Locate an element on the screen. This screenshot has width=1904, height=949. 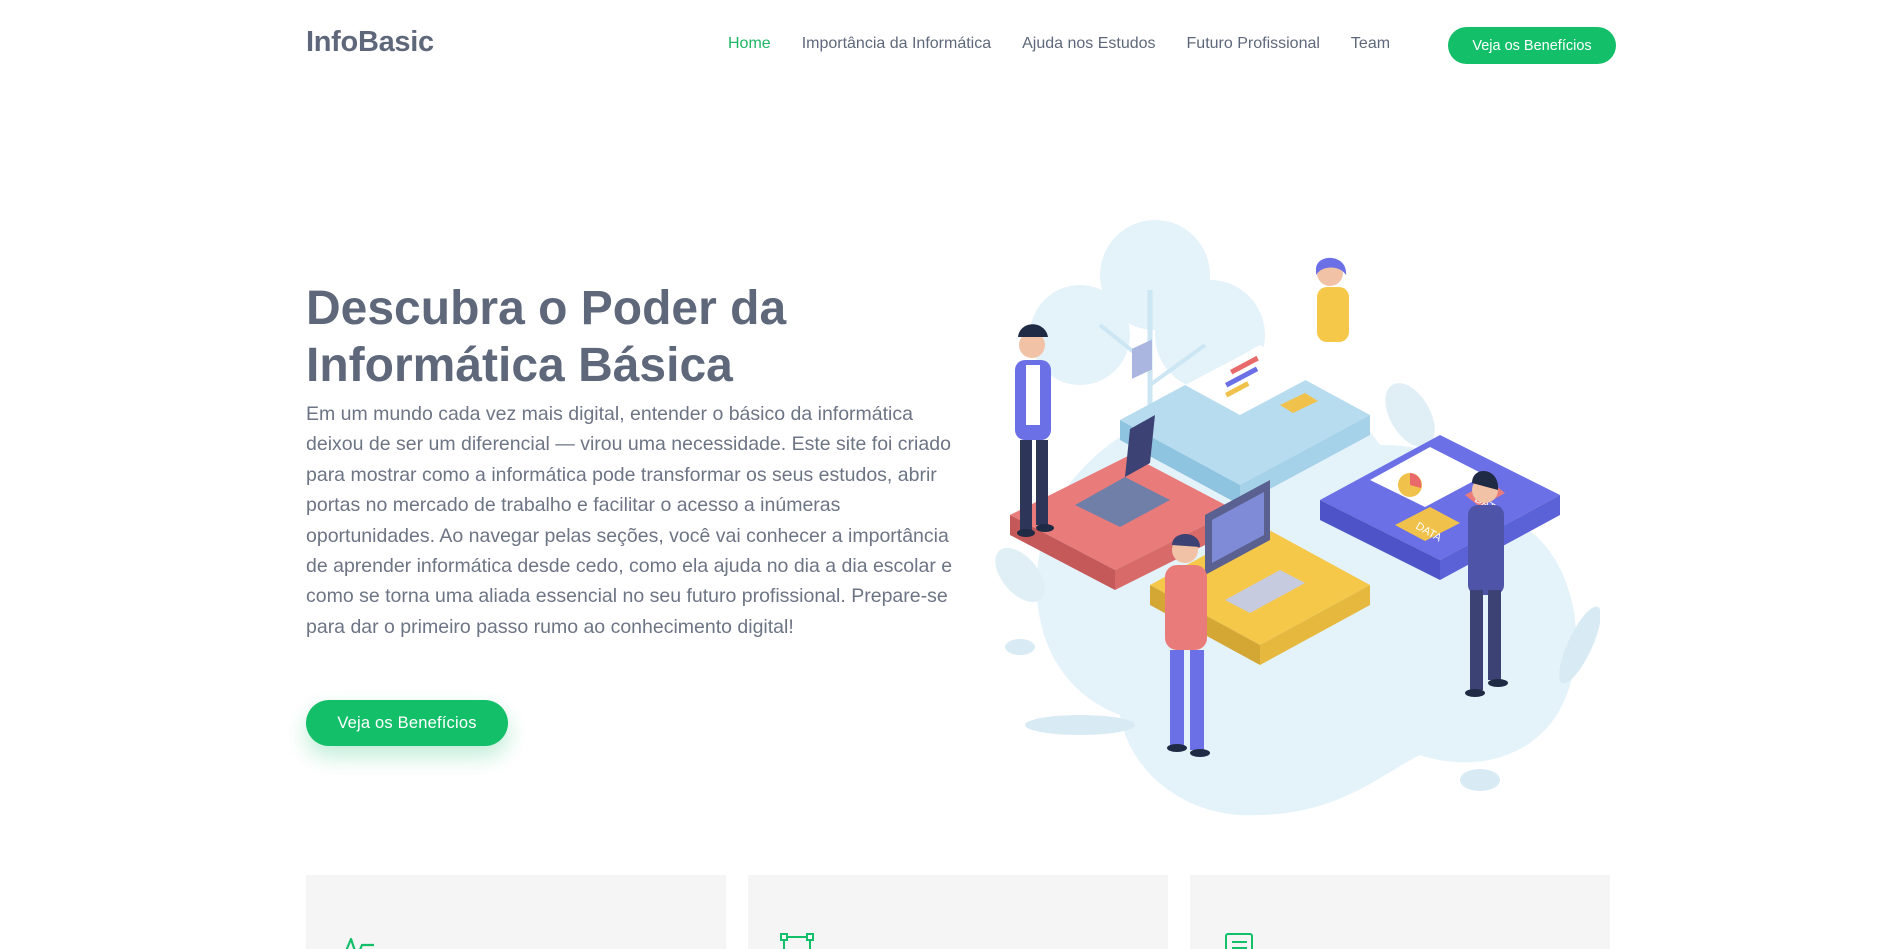
document-list-icon is located at coordinates (1239, 941).